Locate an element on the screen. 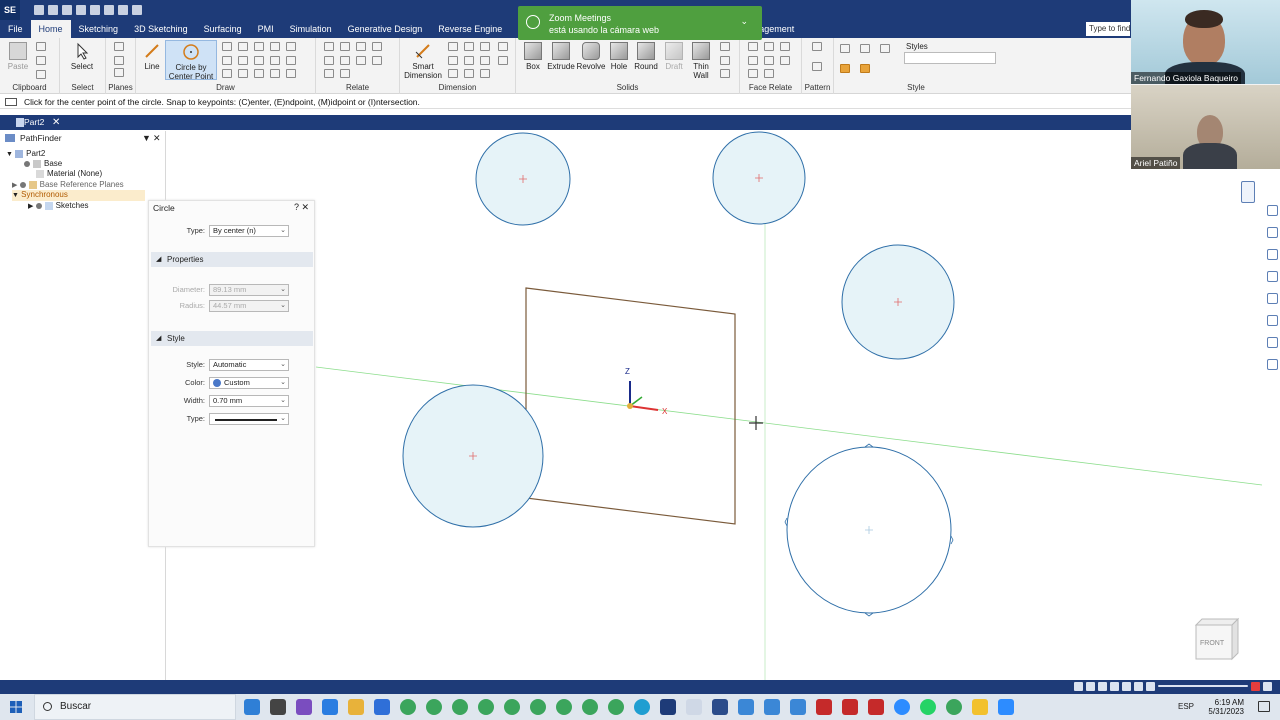 Image resolution: width=1280 pixels, height=720 pixels. tab-file: File is located at coordinates (15, 29).